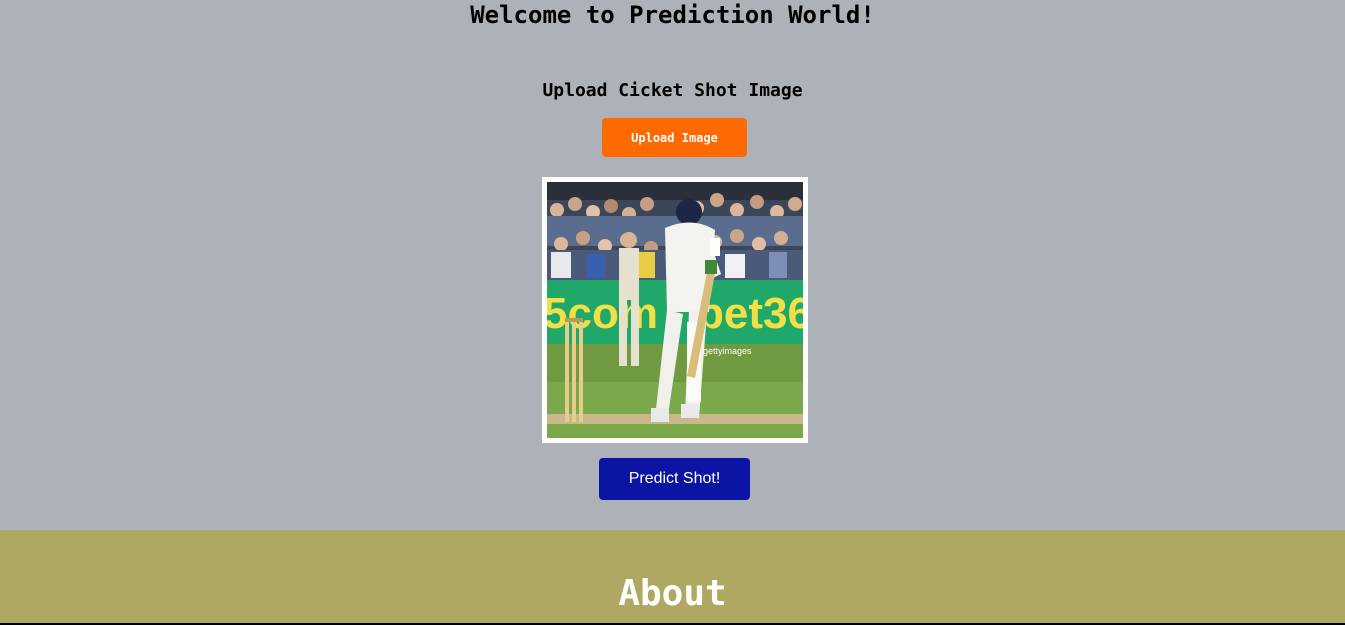 This screenshot has width=1345, height=625. Describe the element at coordinates (674, 137) in the screenshot. I see `upload-image-button: Upload Image` at that location.